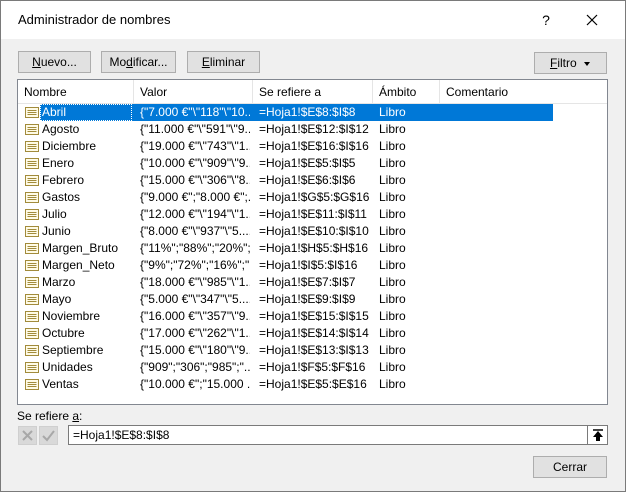 The height and width of the screenshot is (492, 626). I want to click on caret-down-icon, so click(587, 63).